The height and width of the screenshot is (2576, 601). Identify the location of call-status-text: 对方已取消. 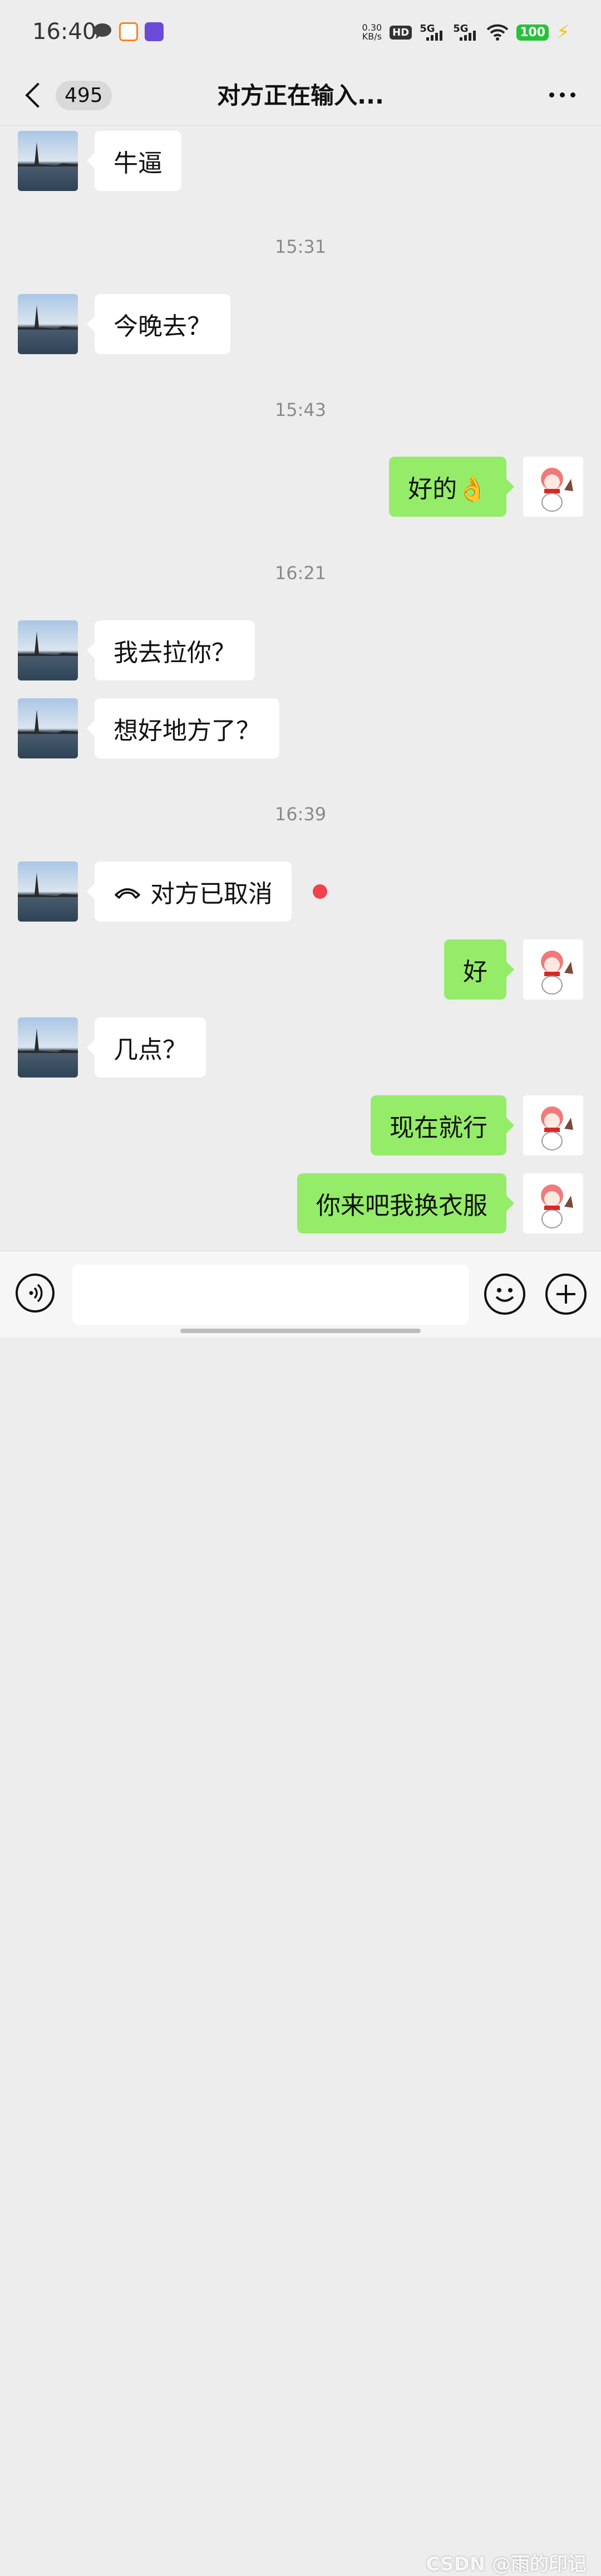
(211, 894).